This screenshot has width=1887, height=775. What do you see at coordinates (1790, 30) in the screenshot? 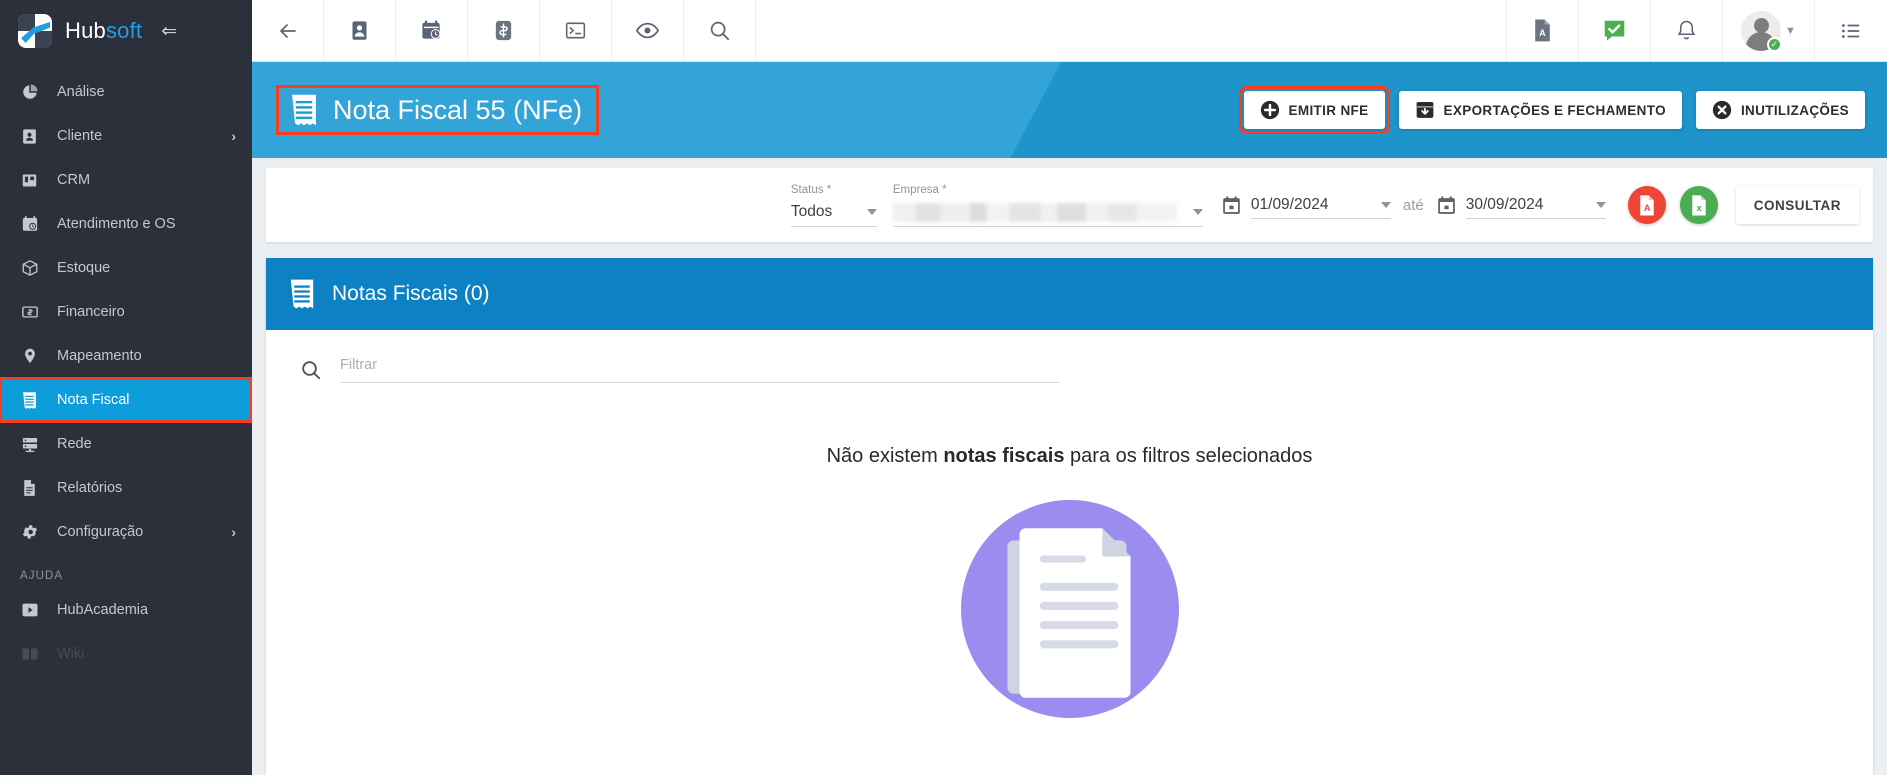
I see `chevron-down-icon: ▼` at bounding box center [1790, 30].